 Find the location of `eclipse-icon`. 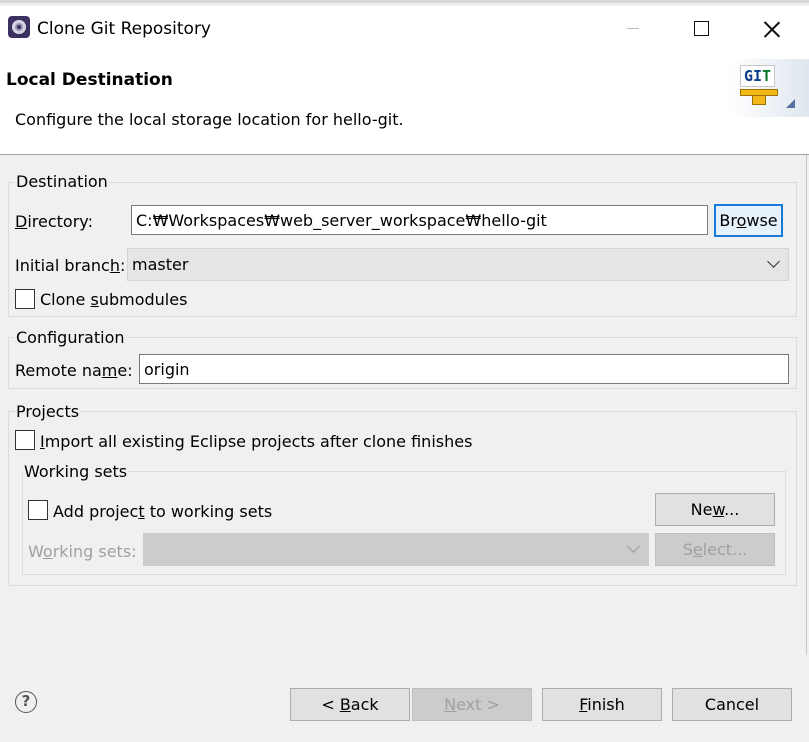

eclipse-icon is located at coordinates (19, 27).